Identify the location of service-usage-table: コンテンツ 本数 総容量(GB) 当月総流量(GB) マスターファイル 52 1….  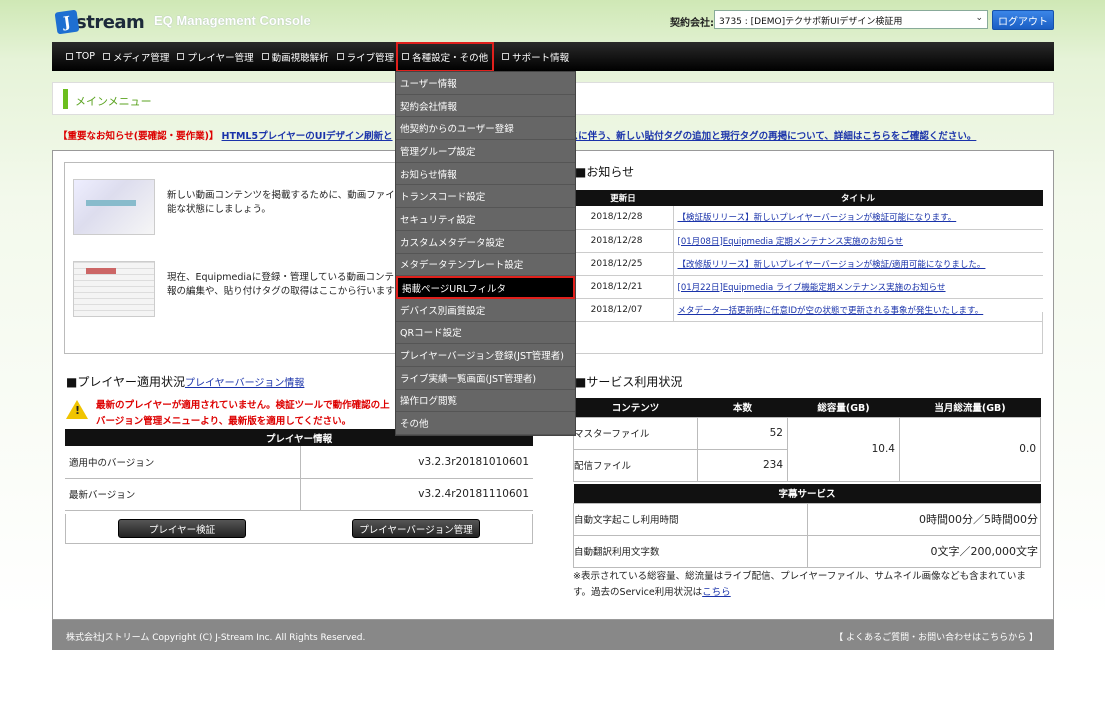
(807, 440).